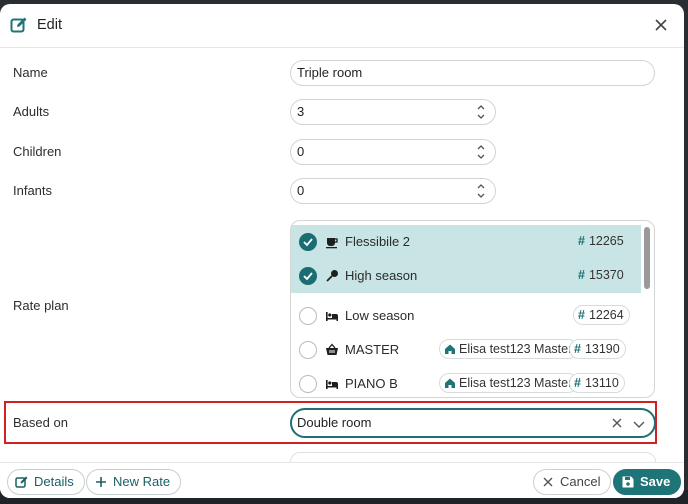 The height and width of the screenshot is (504, 688). Describe the element at coordinates (301, 111) in the screenshot. I see `adults-value: 3` at that location.